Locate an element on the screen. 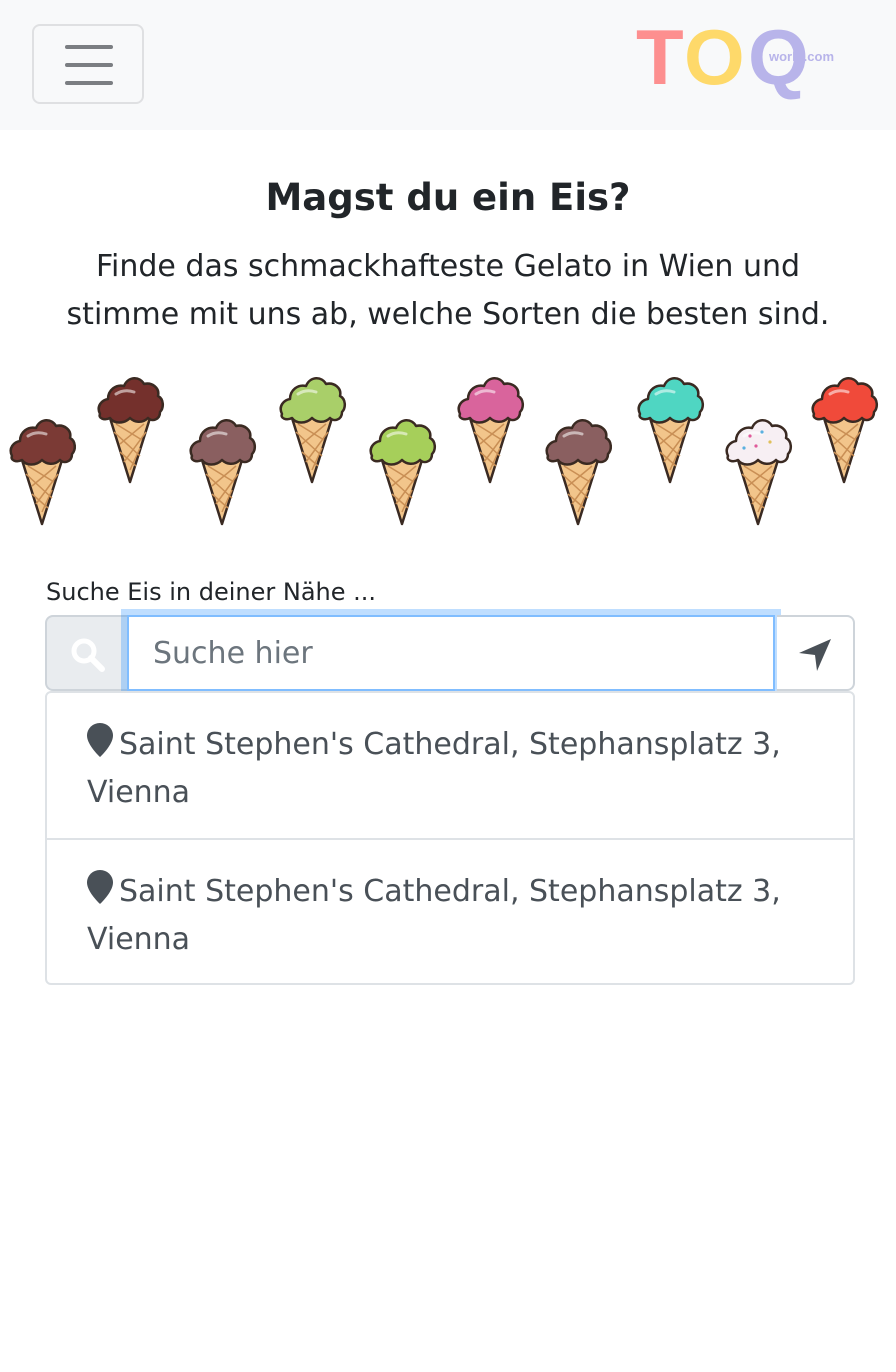 The image size is (896, 1372). search-input is located at coordinates (451, 653).